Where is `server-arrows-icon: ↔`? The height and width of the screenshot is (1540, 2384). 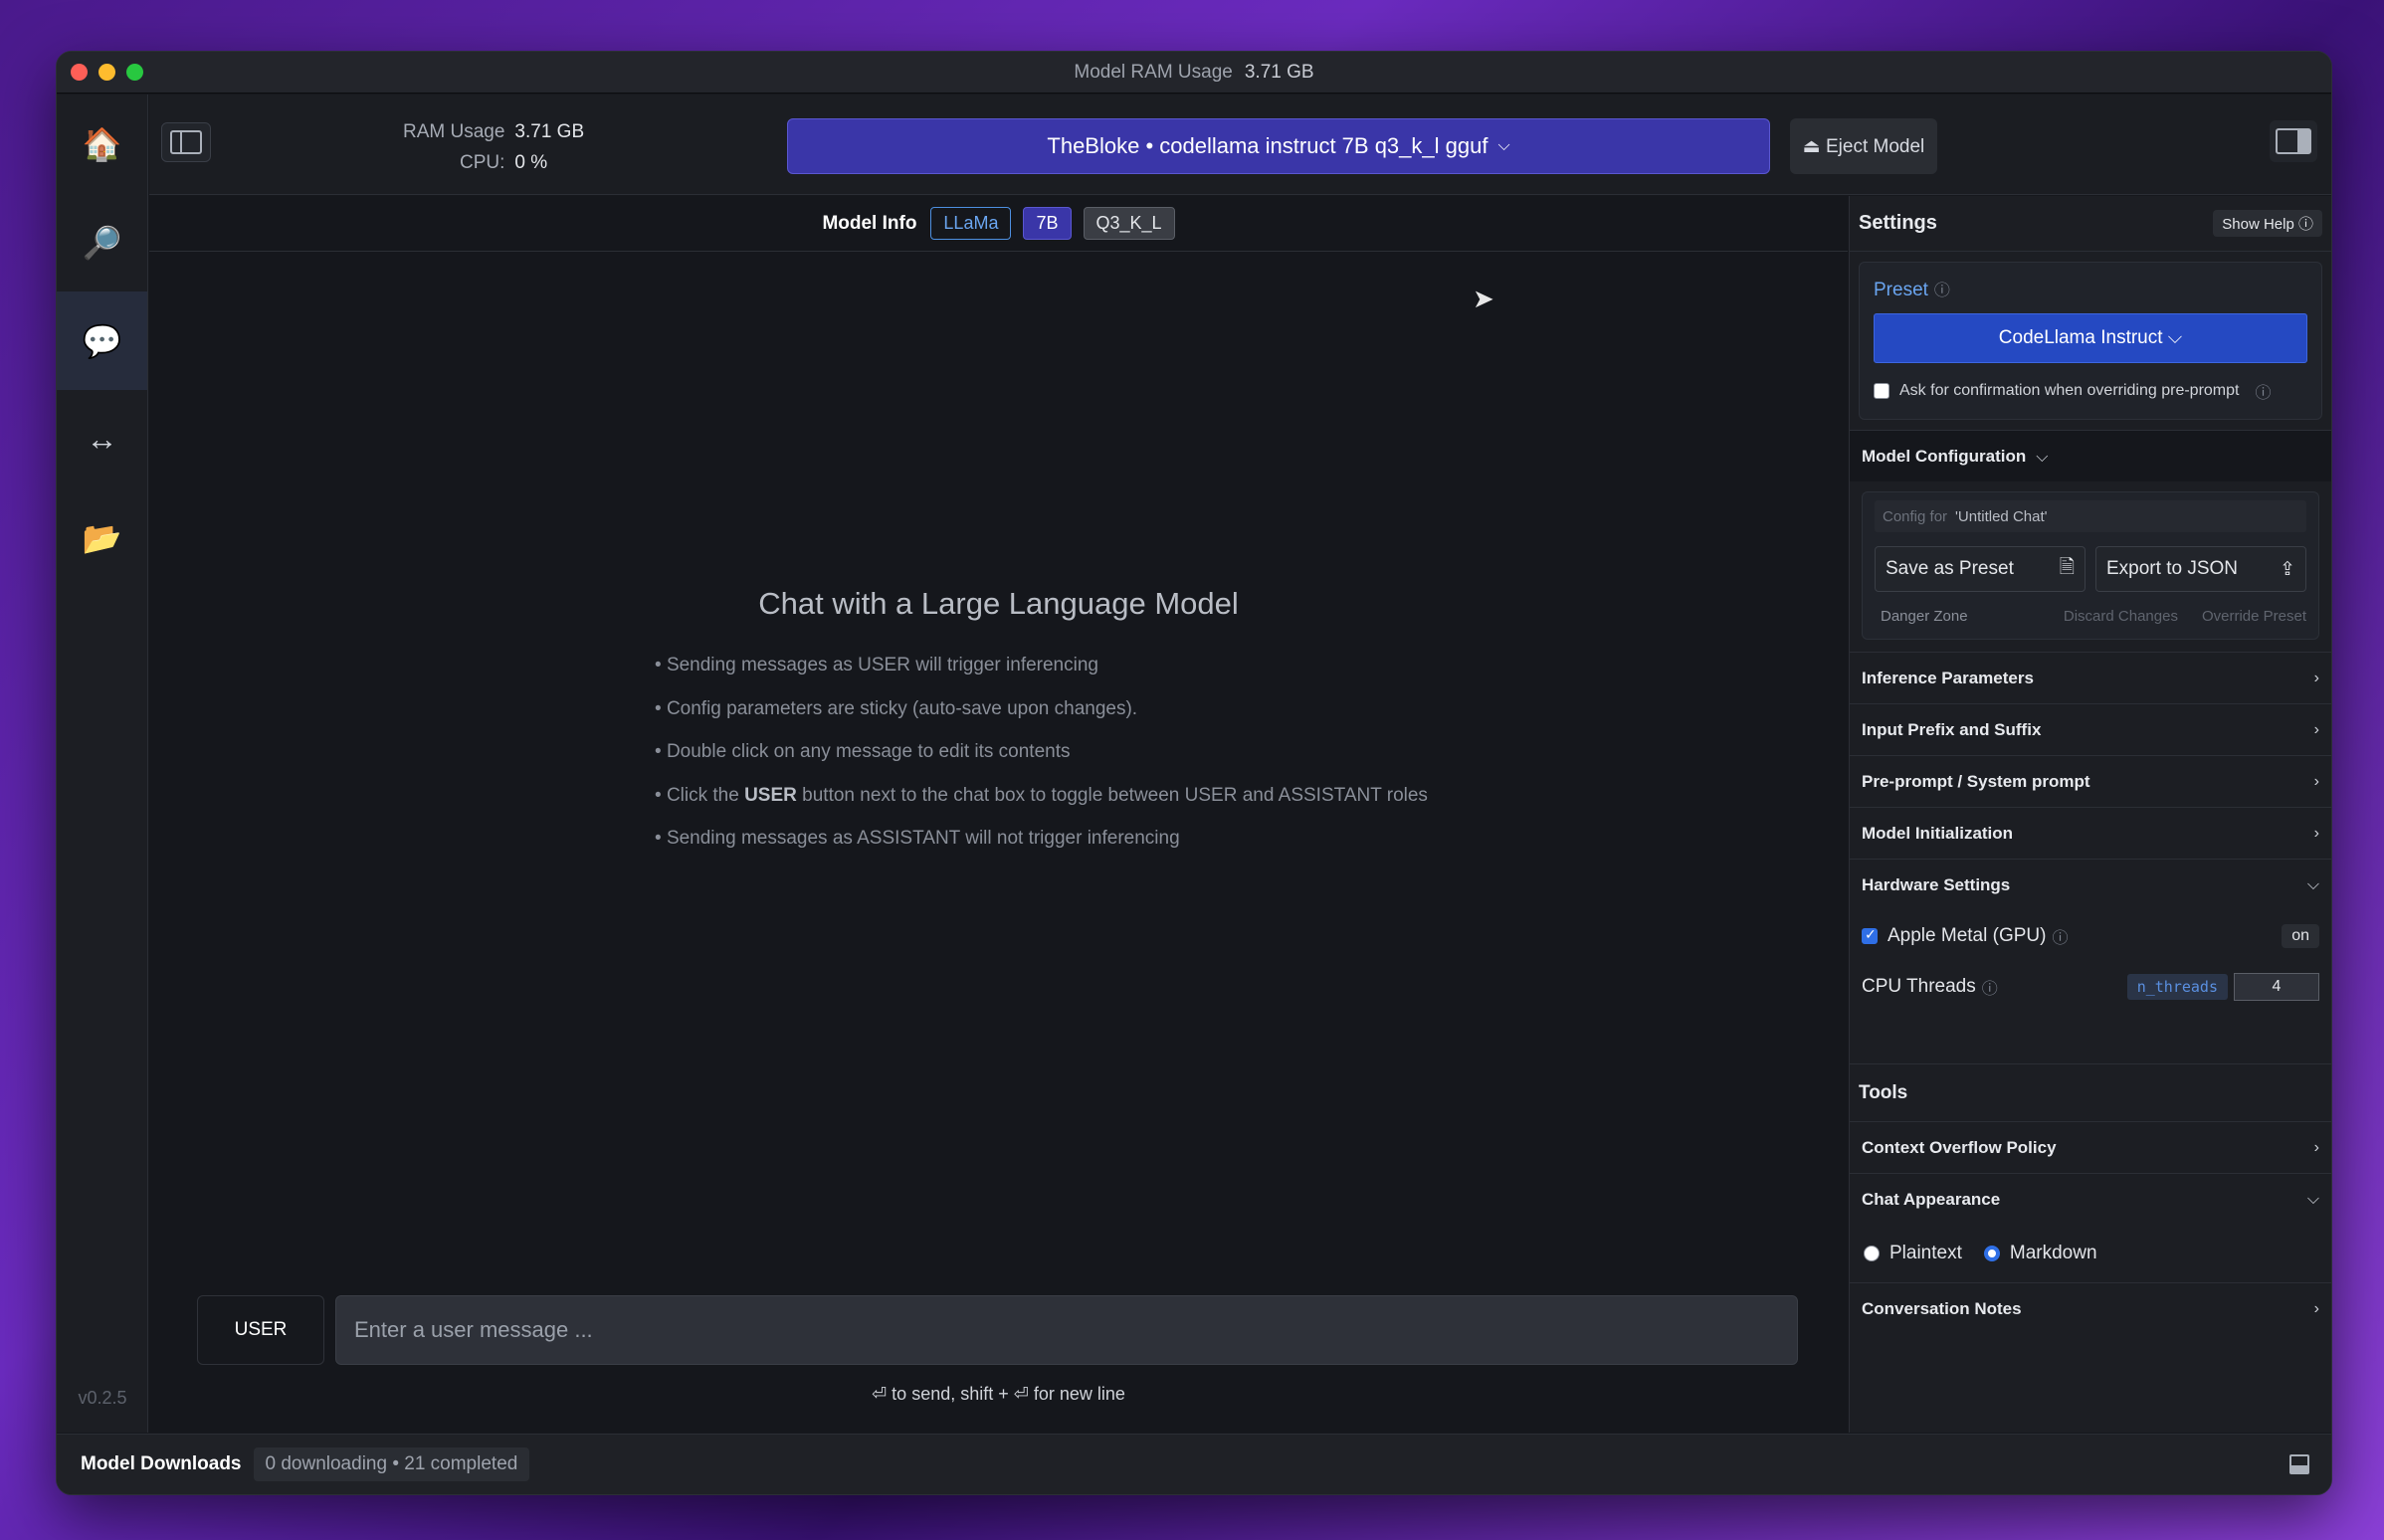 server-arrows-icon: ↔ is located at coordinates (102, 439).